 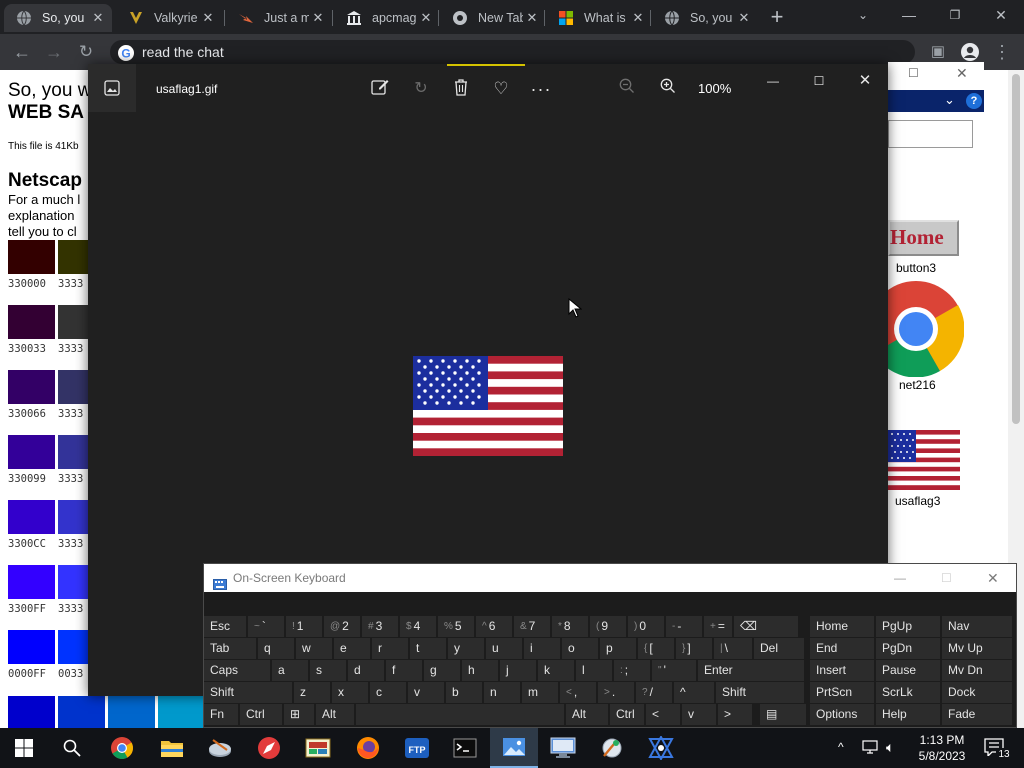 What do you see at coordinates (599, 18) in the screenshot?
I see `tab-6: What is ✕` at bounding box center [599, 18].